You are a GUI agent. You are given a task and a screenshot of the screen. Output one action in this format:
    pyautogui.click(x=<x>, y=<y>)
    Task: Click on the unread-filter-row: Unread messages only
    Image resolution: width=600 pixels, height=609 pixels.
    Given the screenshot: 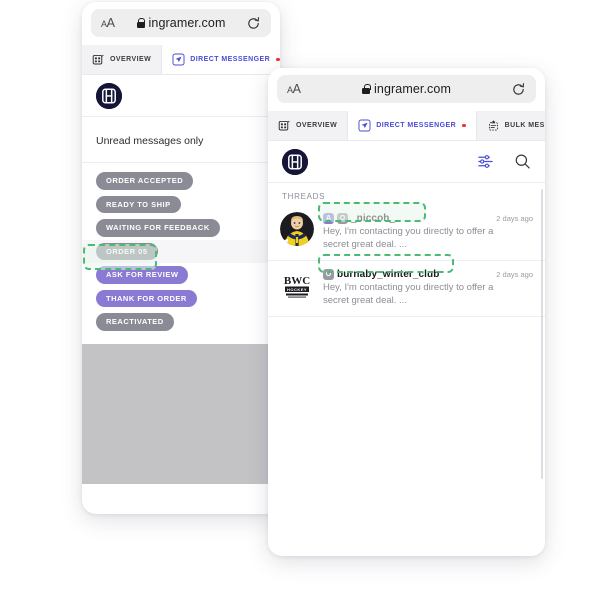 What is the action you would take?
    pyautogui.click(x=181, y=140)
    